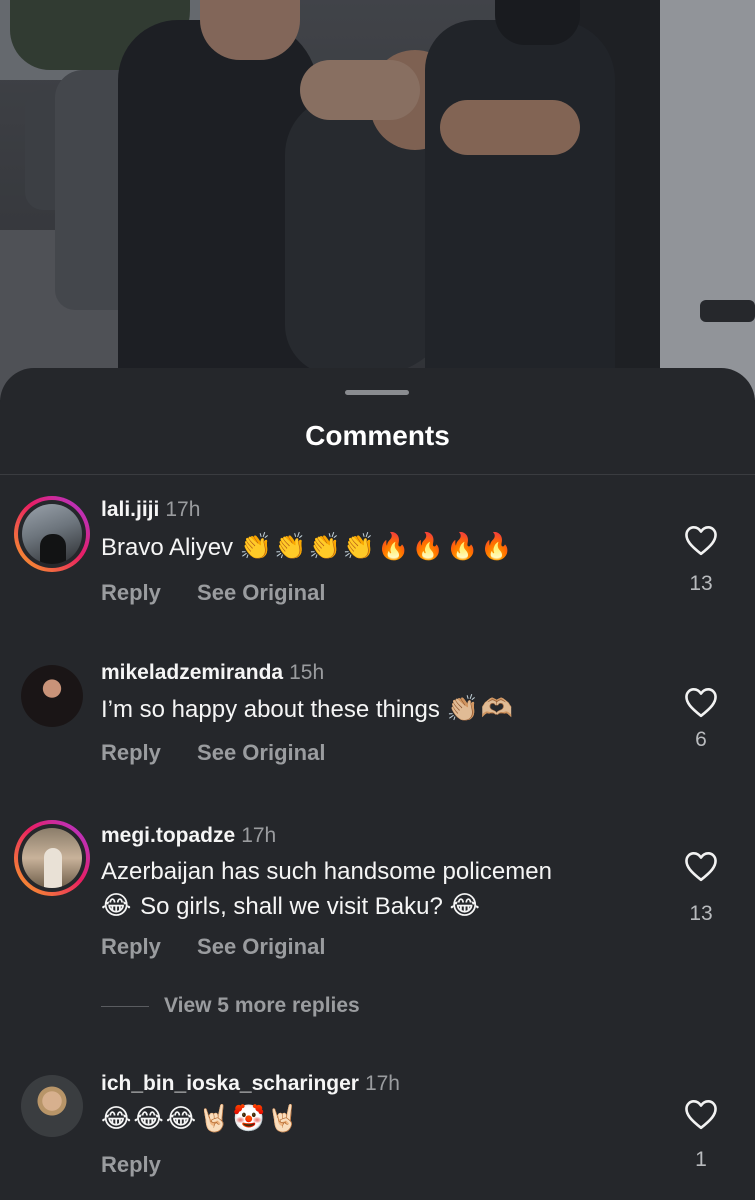 Image resolution: width=755 pixels, height=1200 pixels. Describe the element at coordinates (481, 709) in the screenshot. I see `comment-emoji: 👏🏼🫶🏼` at that location.